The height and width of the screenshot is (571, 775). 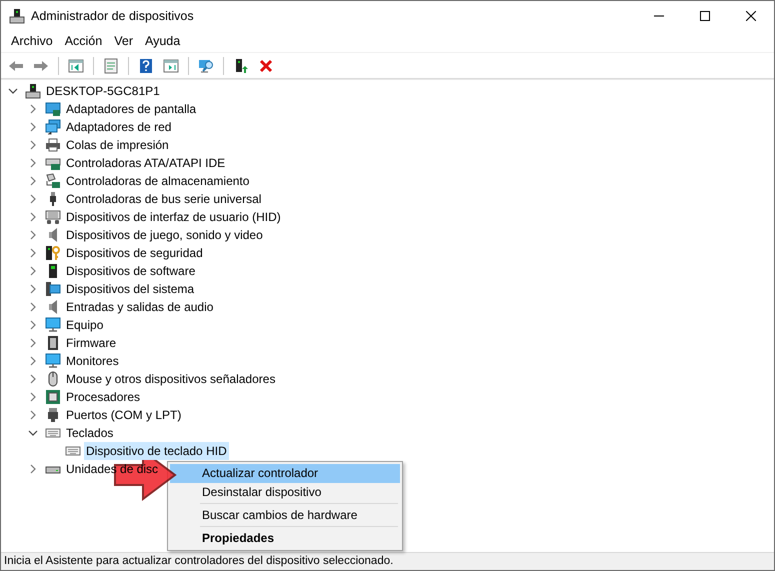 What do you see at coordinates (117, 145) in the screenshot?
I see `tree-item: Colas de impresión` at bounding box center [117, 145].